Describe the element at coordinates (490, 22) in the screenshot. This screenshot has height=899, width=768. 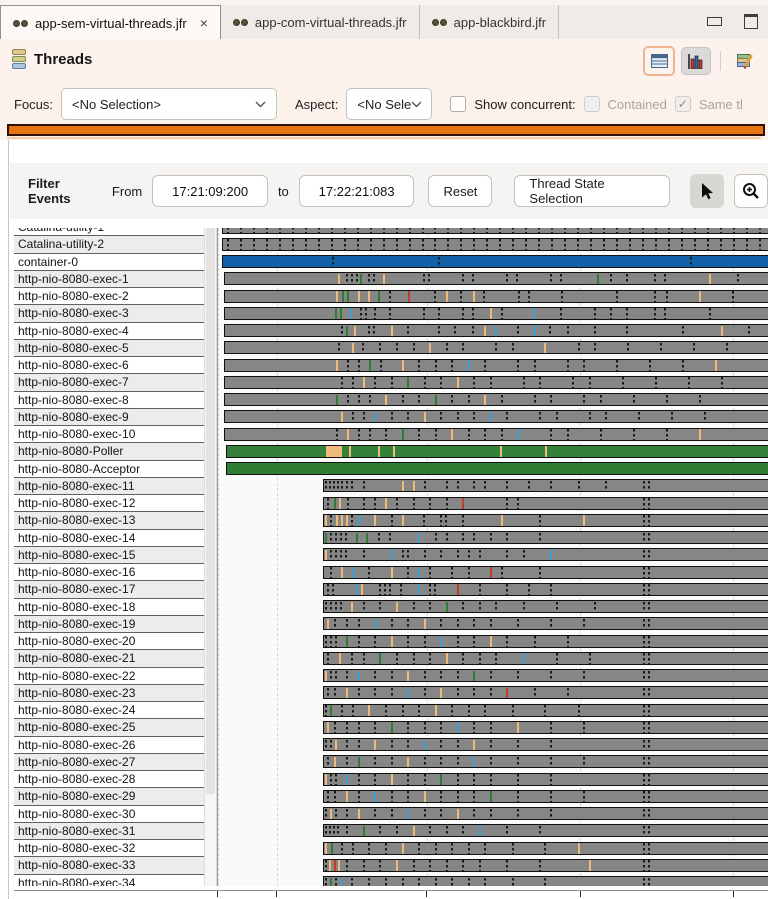
I see `tab-app-blackbird: app-blackbird.jfr` at that location.